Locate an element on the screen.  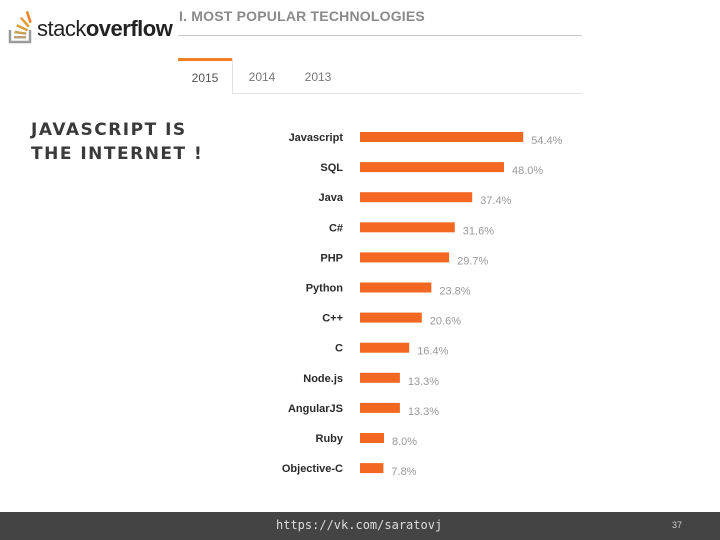
value-label: 23.8% is located at coordinates (454, 292).